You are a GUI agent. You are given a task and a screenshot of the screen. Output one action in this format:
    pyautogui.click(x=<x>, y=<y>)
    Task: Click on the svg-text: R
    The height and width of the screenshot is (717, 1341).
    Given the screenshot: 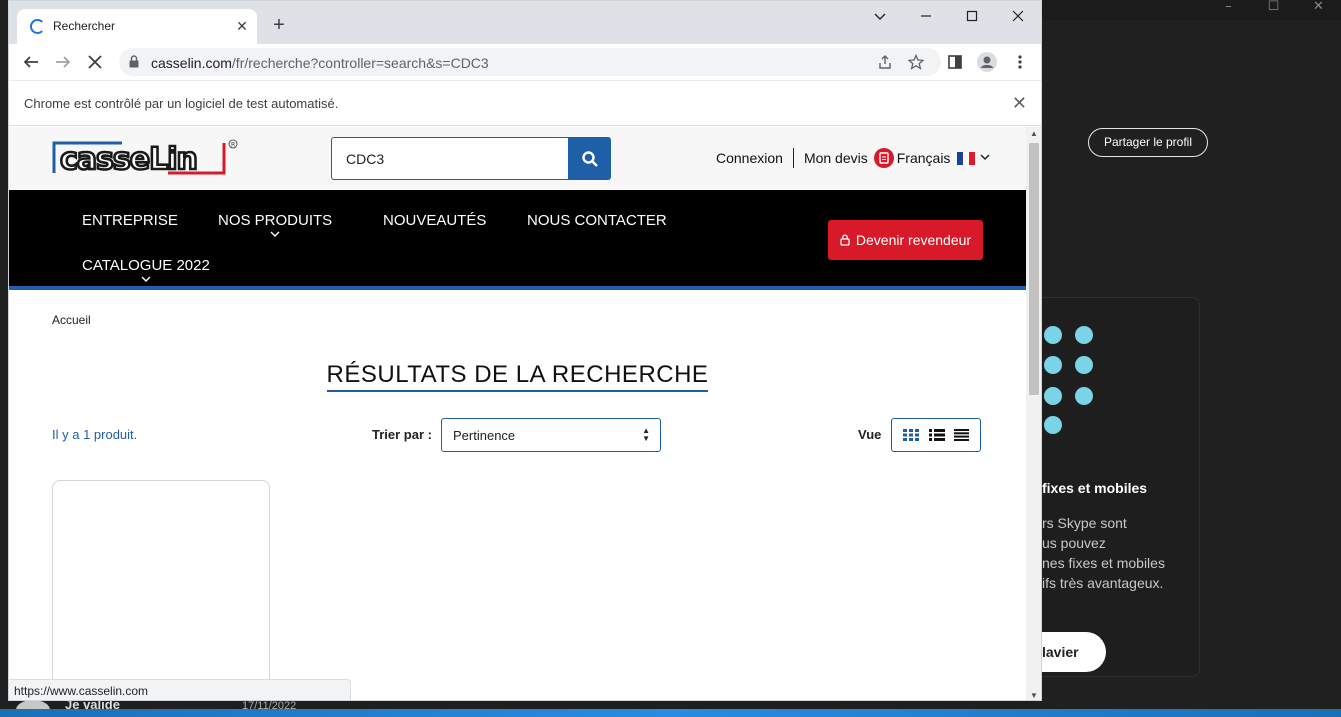 What is the action you would take?
    pyautogui.click(x=233, y=145)
    